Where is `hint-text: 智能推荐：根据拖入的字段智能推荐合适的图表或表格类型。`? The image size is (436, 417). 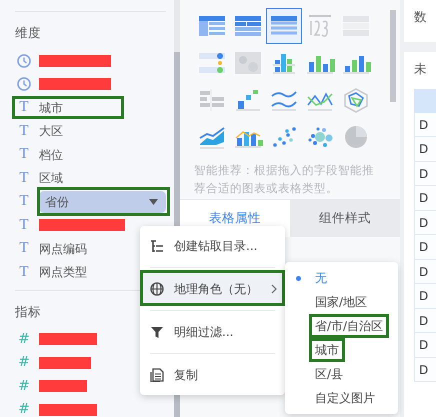
hint-text: 智能推荐：根据拖入的字段智能推荐合适的图表或表格类型。 is located at coordinates (284, 179).